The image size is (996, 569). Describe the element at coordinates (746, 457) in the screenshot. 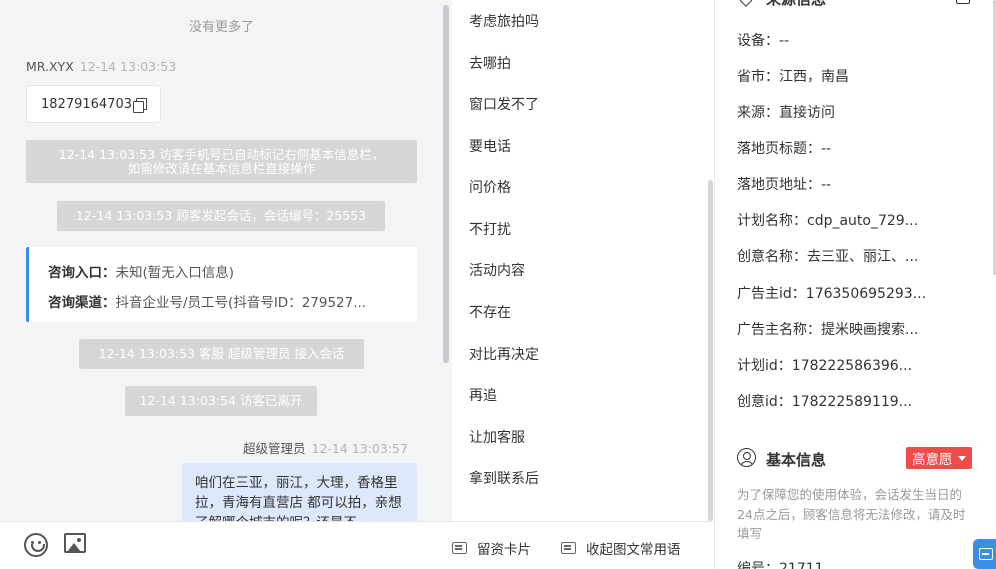

I see `user-circle-icon` at that location.